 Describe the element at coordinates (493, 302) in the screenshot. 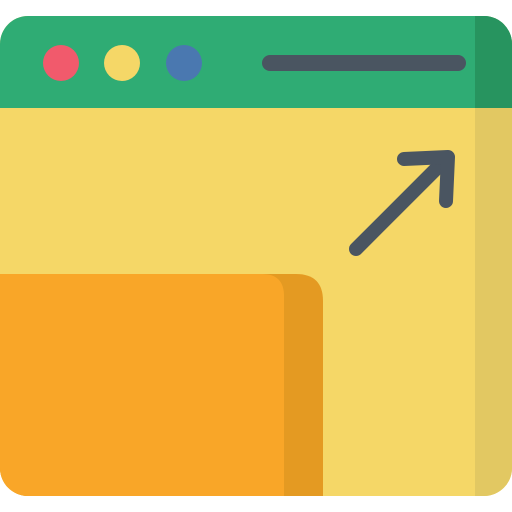

I see `window-body-shade` at that location.